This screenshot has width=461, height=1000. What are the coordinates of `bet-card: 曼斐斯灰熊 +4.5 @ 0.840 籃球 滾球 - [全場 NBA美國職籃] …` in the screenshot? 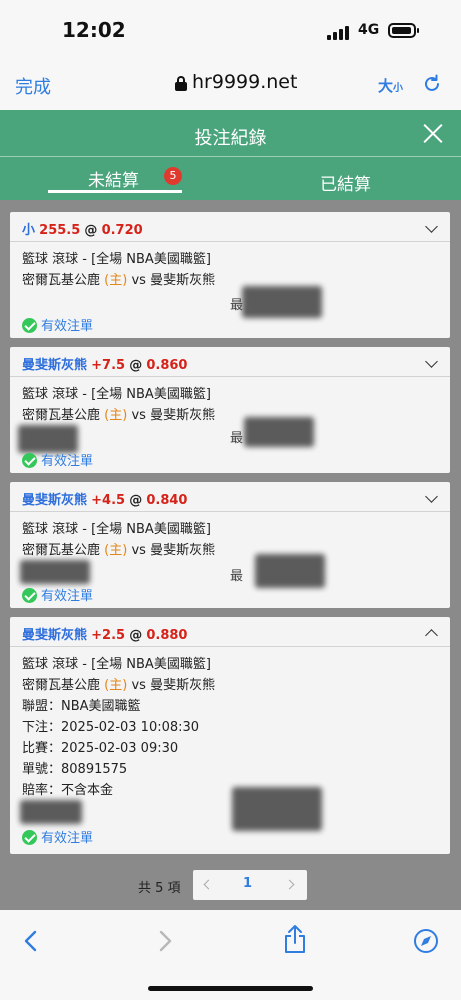 It's located at (230, 545).